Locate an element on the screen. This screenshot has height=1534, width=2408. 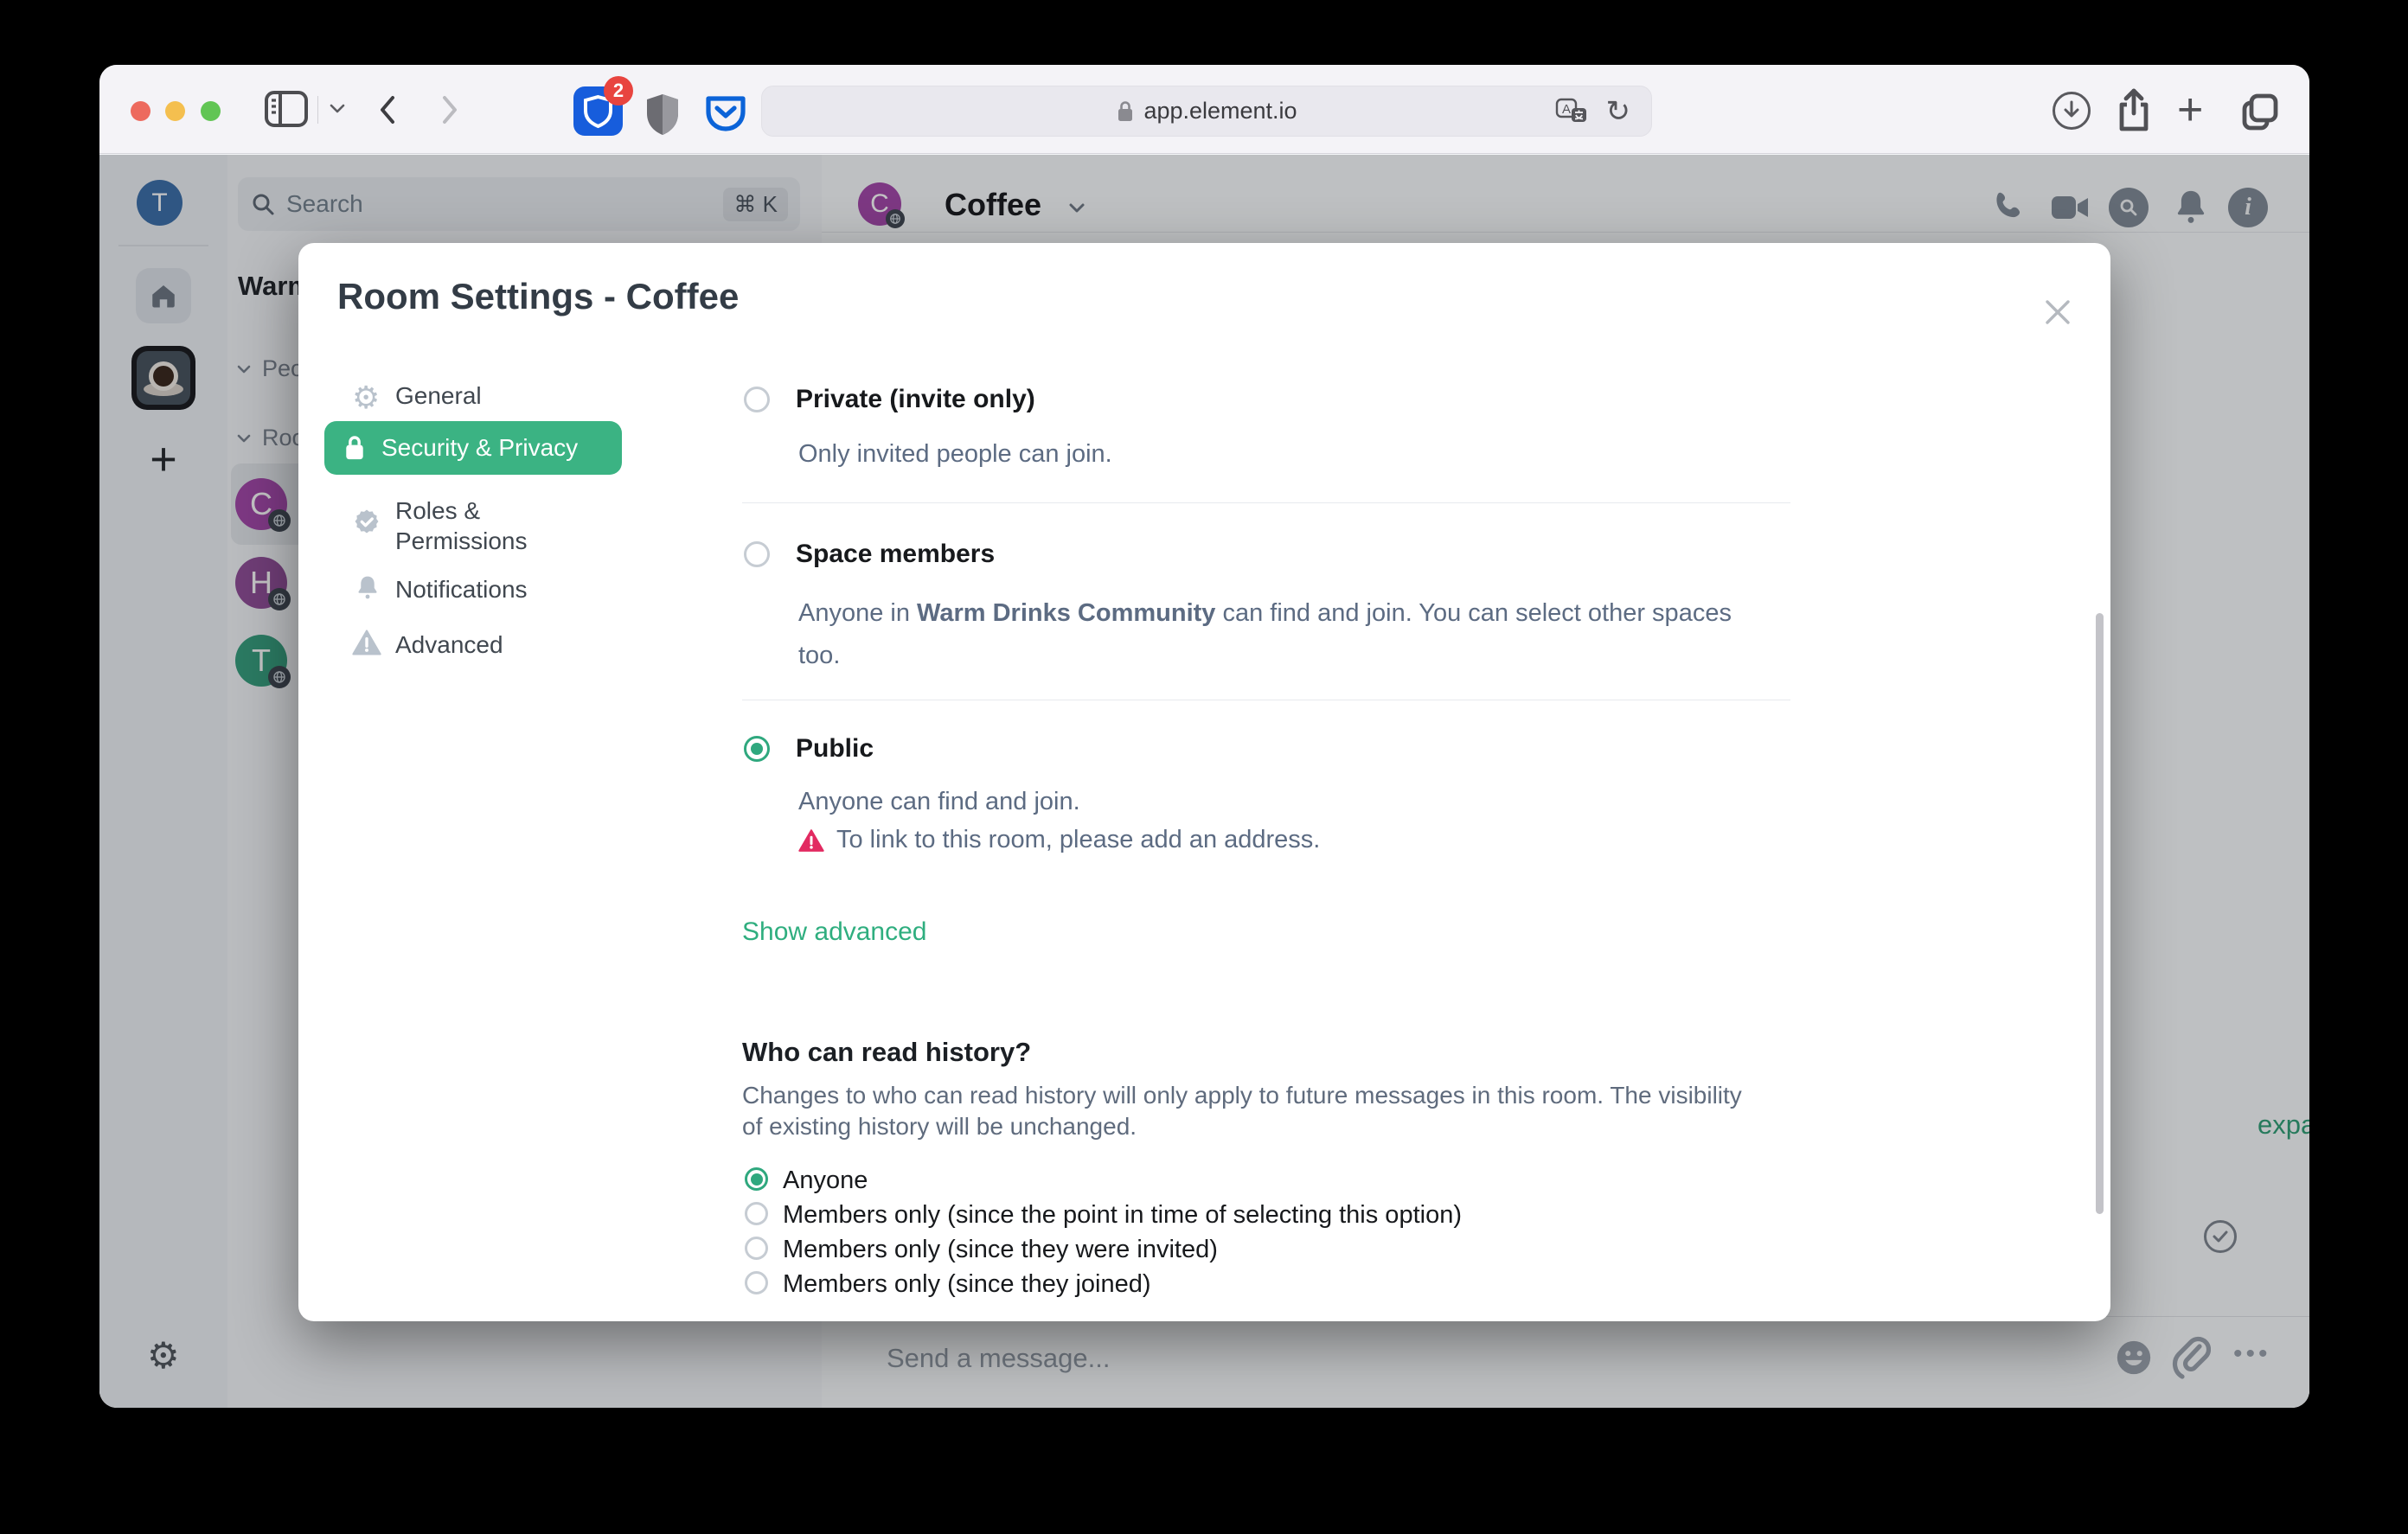
shield-extension-button is located at coordinates (662, 114).